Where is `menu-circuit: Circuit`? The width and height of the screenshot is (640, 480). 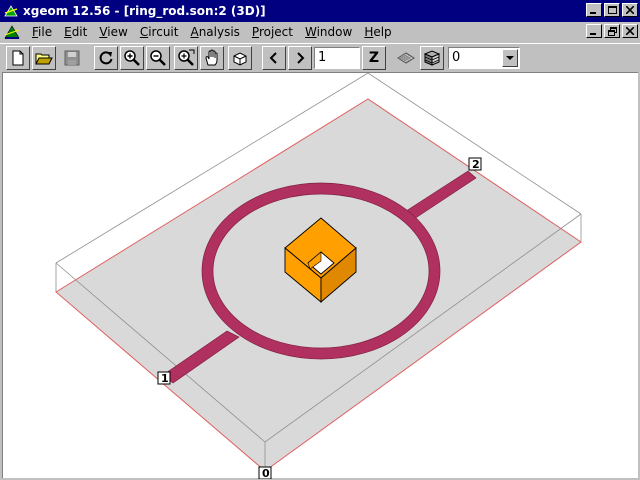 menu-circuit: Circuit is located at coordinates (159, 32).